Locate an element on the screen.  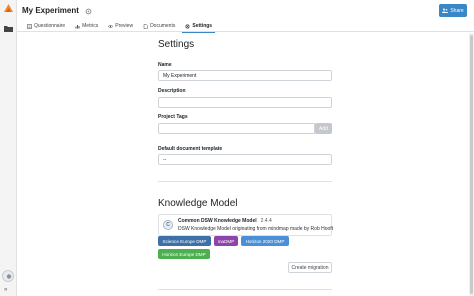
page-title: My Experiment is located at coordinates (50, 10).